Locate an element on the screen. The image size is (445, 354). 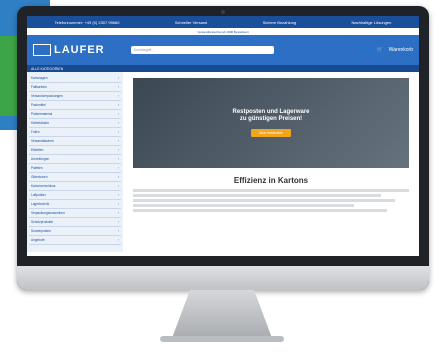
sidebar-item-label: Sonderposten is located at coordinates (41, 231).